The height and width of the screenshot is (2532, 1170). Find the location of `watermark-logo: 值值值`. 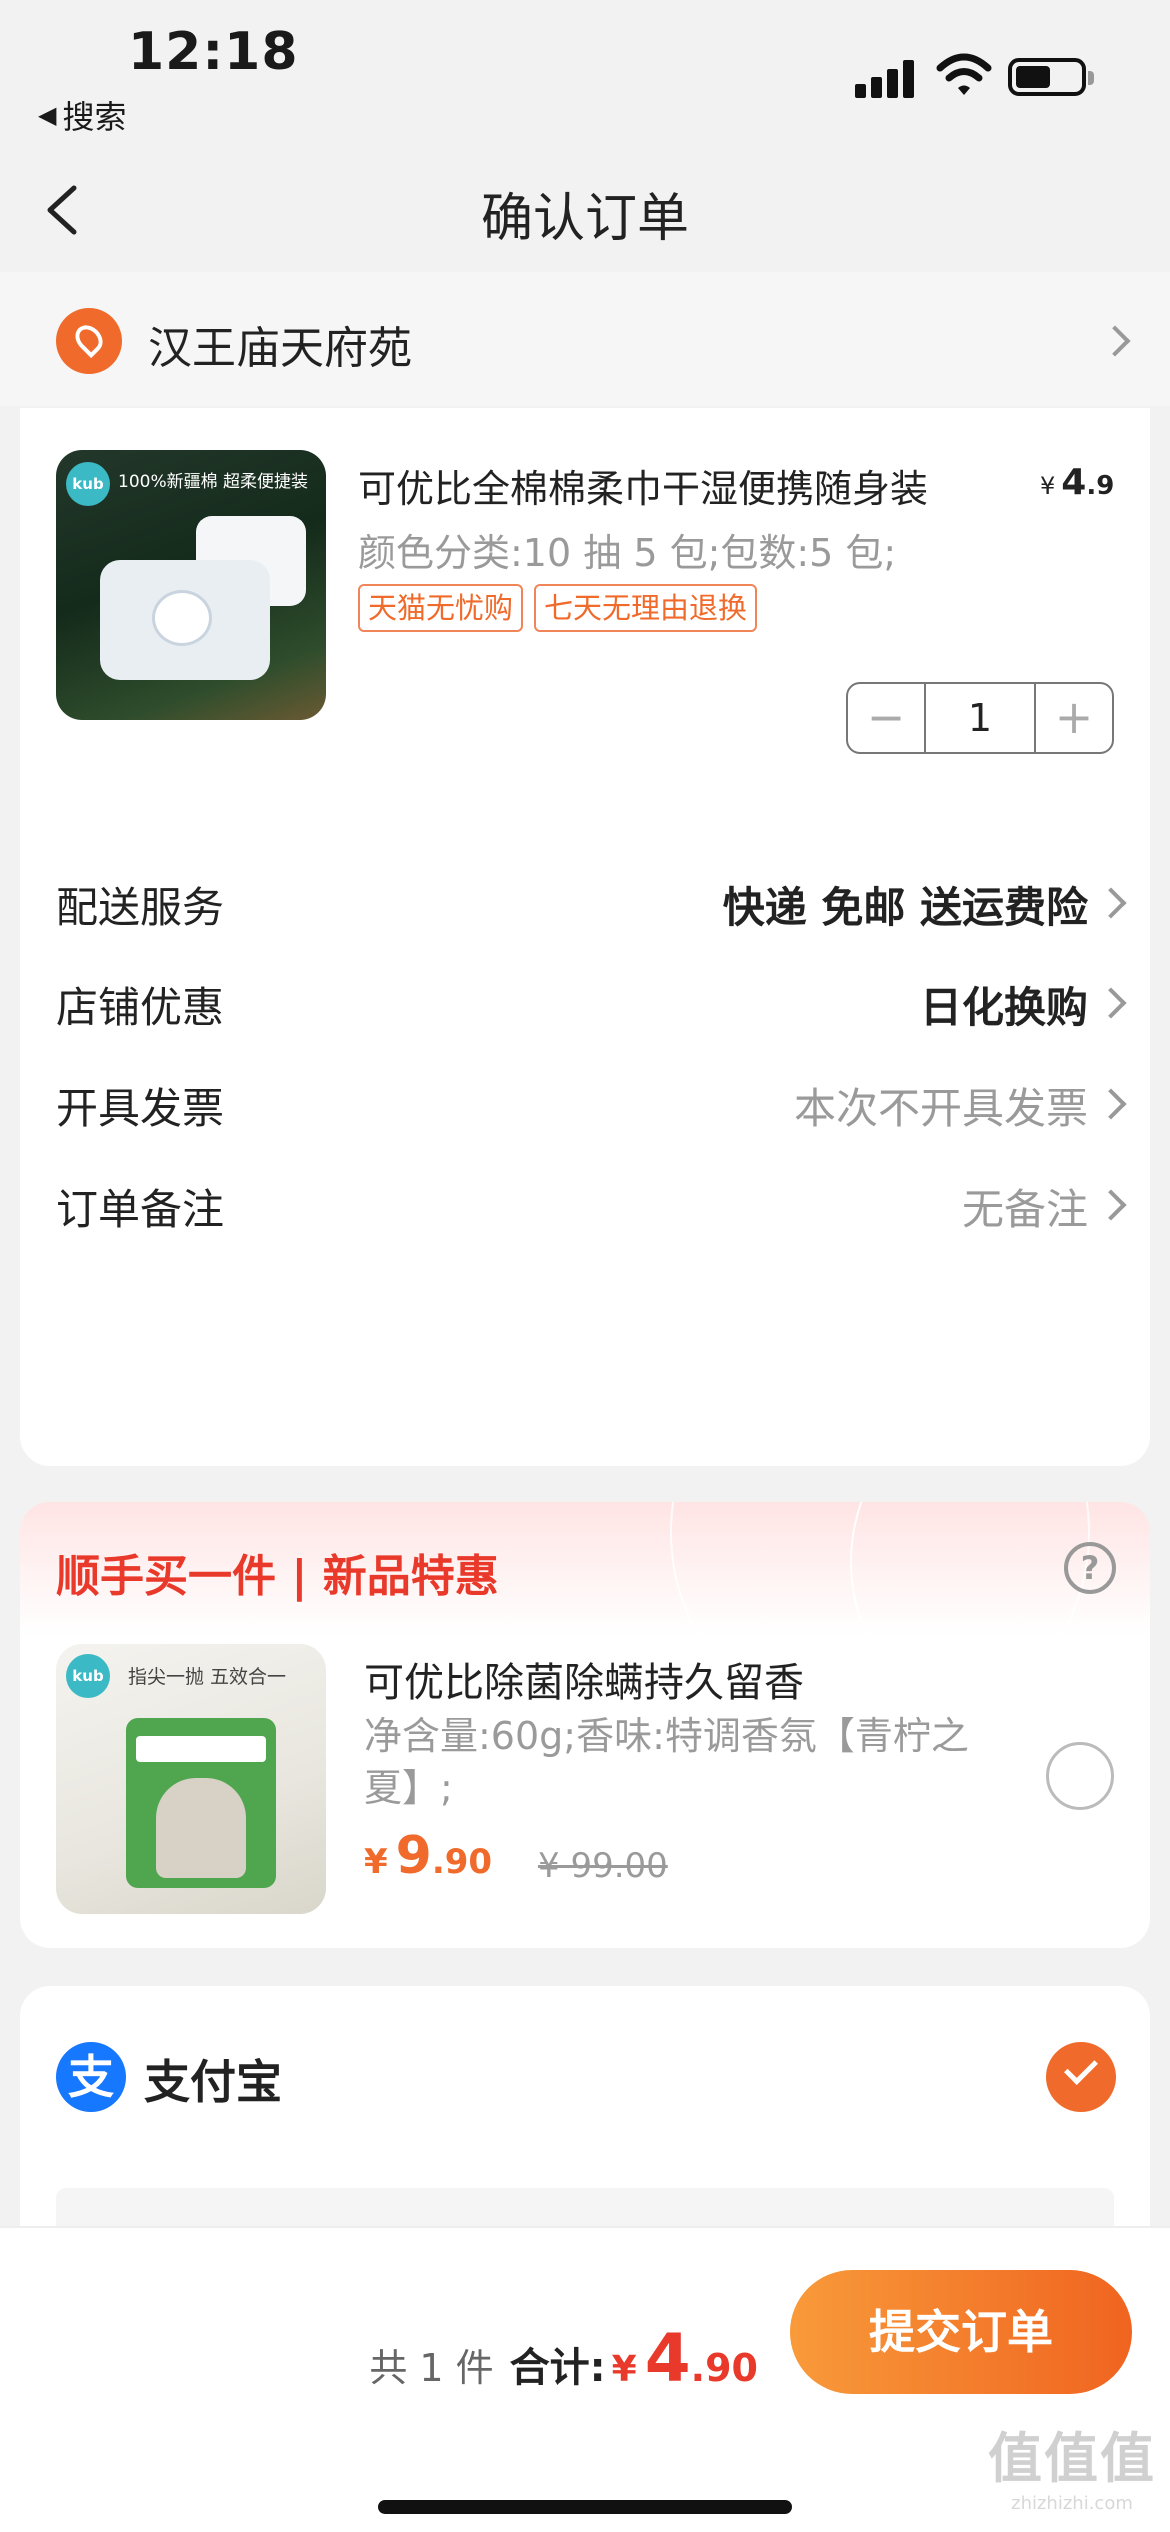

watermark-logo: 值值值 is located at coordinates (1072, 2458).